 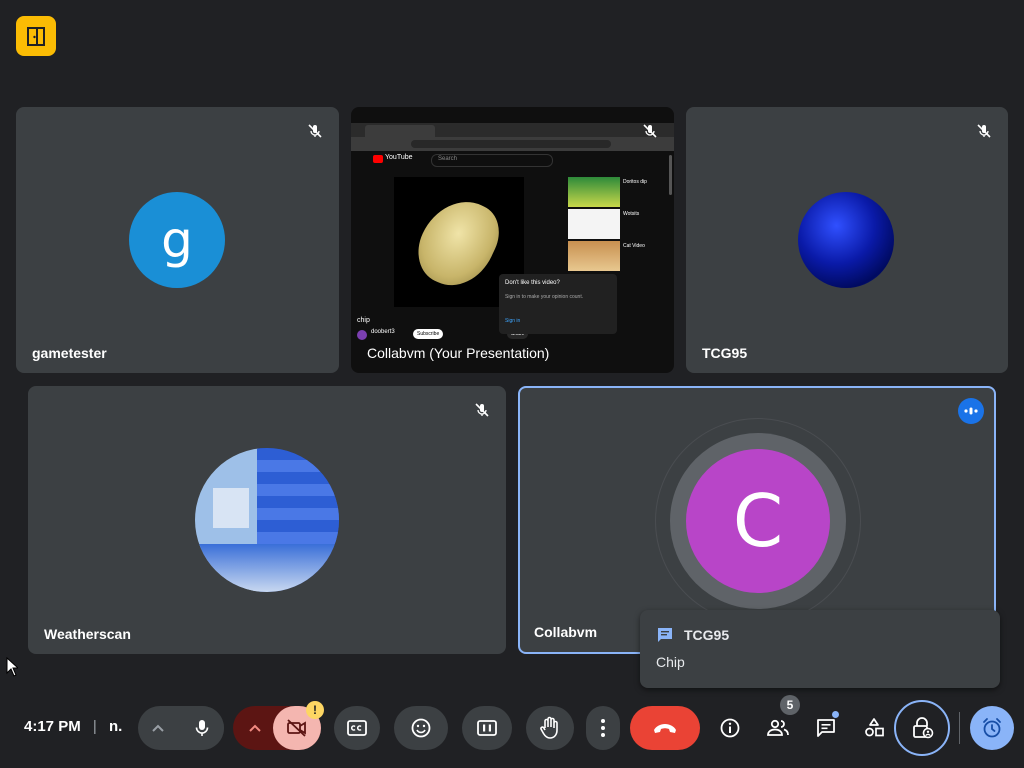 I want to click on emoji-reactions-button, so click(x=421, y=728).